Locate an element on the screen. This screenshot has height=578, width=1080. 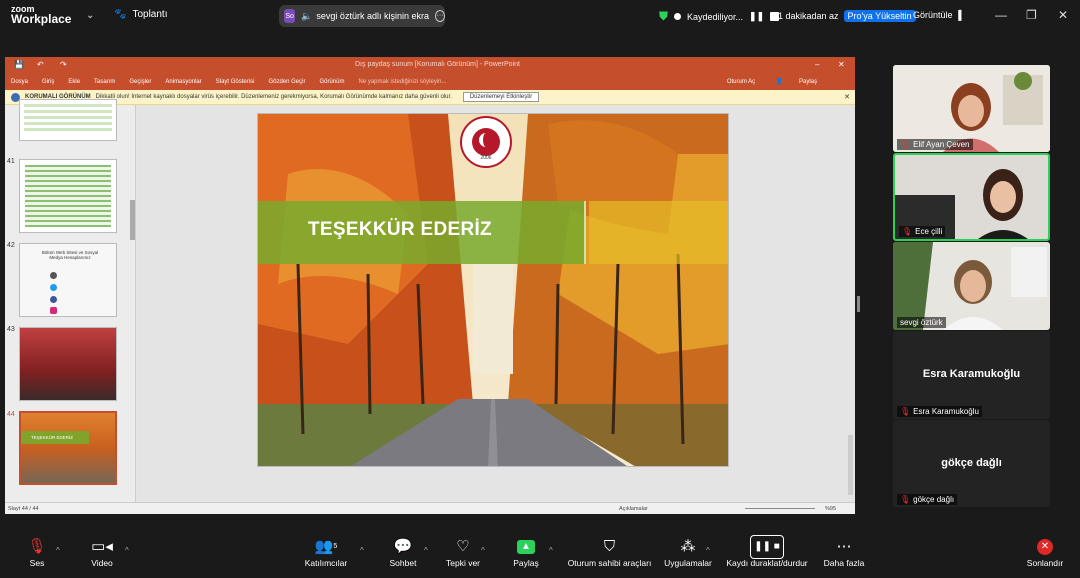
chevron-down-icon: ⌄ is located at coordinates (90, 15).